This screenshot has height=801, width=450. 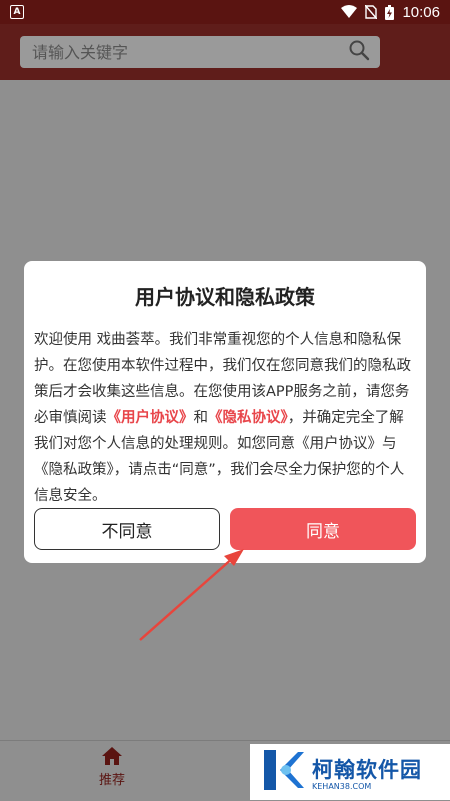 What do you see at coordinates (371, 12) in the screenshot?
I see `no-sim-icon` at bounding box center [371, 12].